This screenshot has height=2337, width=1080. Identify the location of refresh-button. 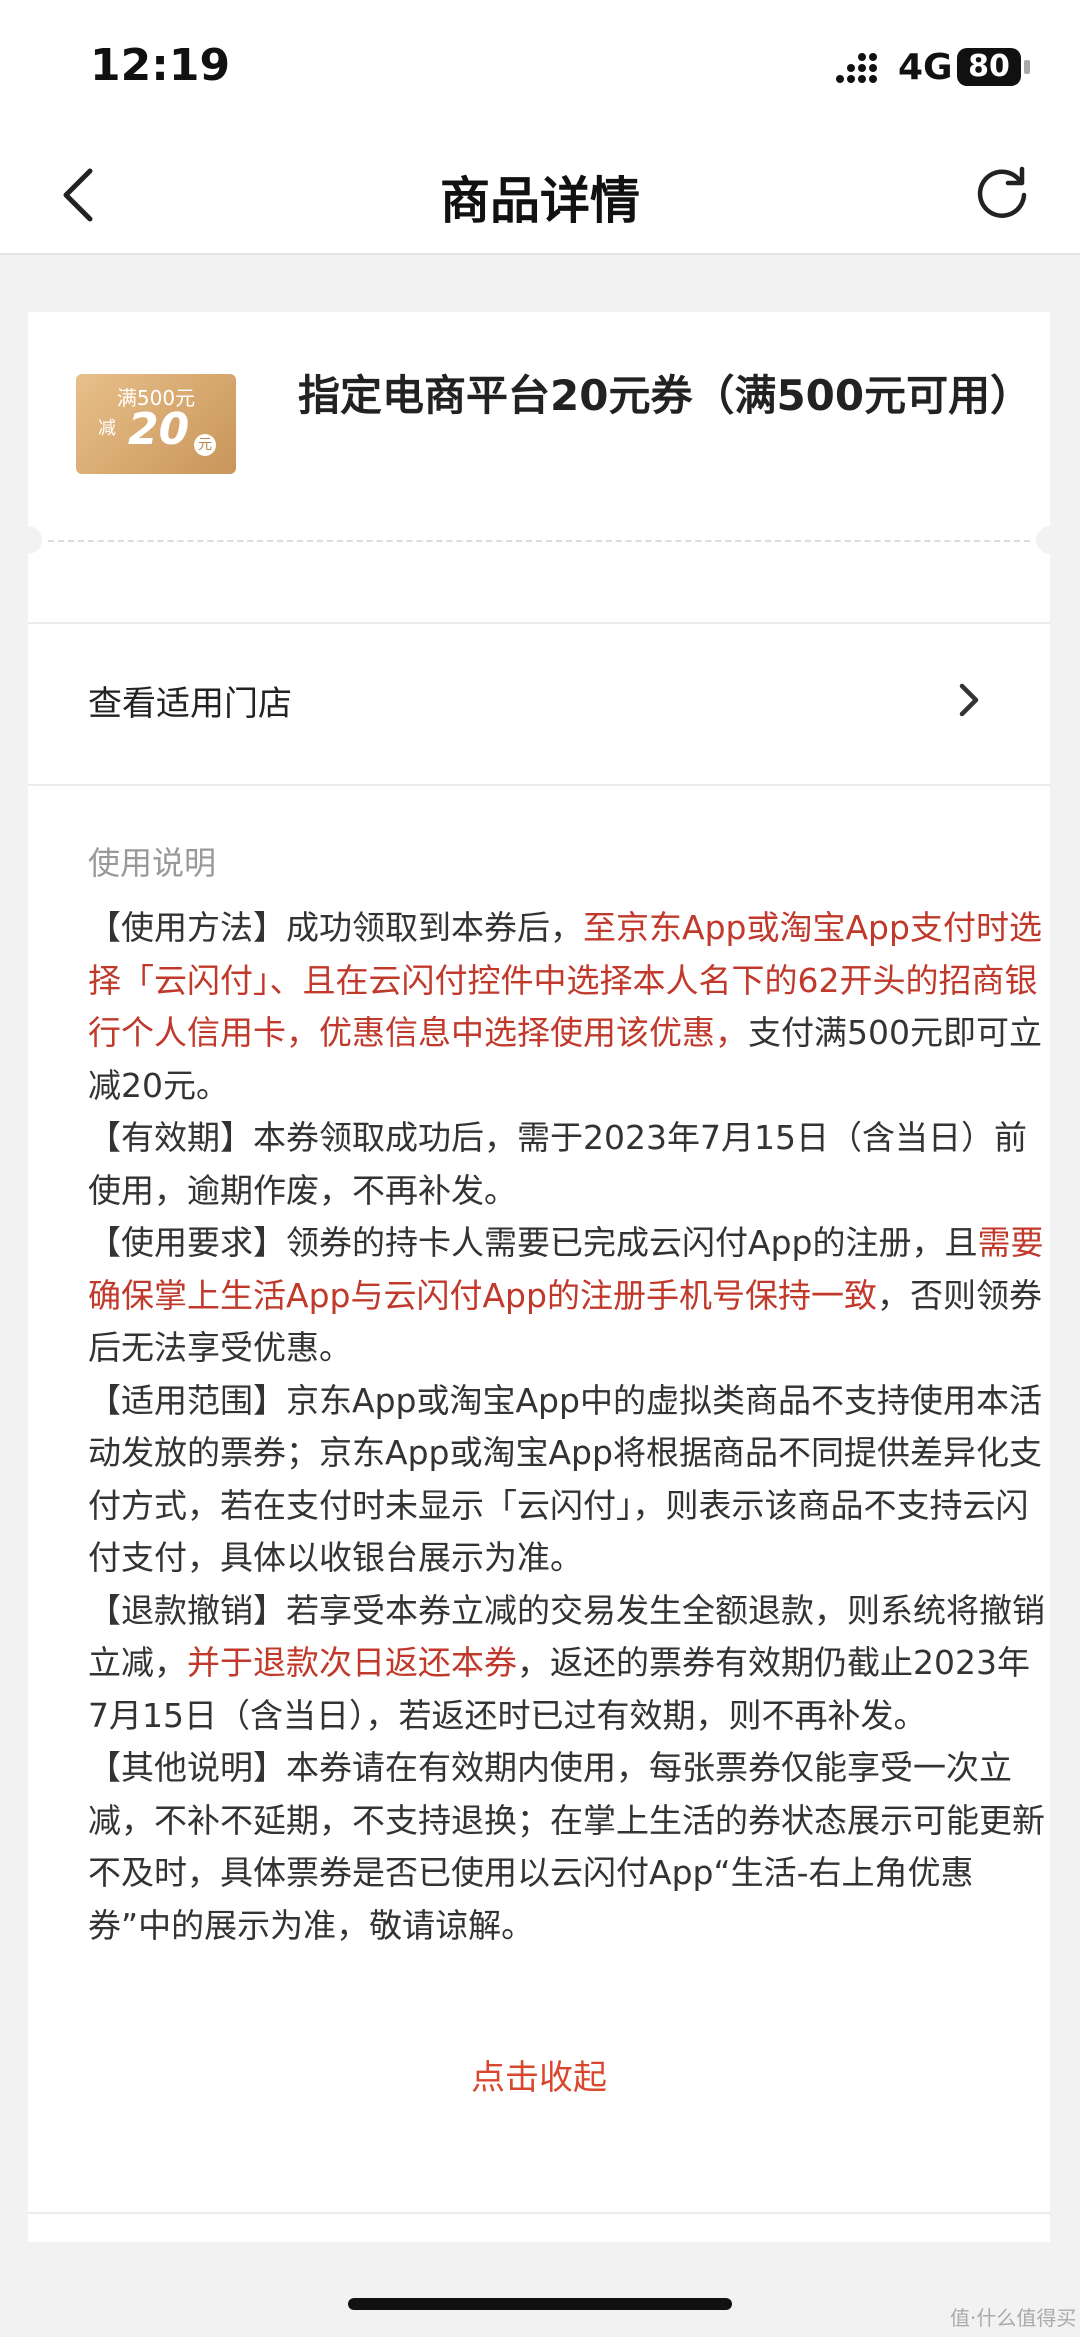
(1002, 193).